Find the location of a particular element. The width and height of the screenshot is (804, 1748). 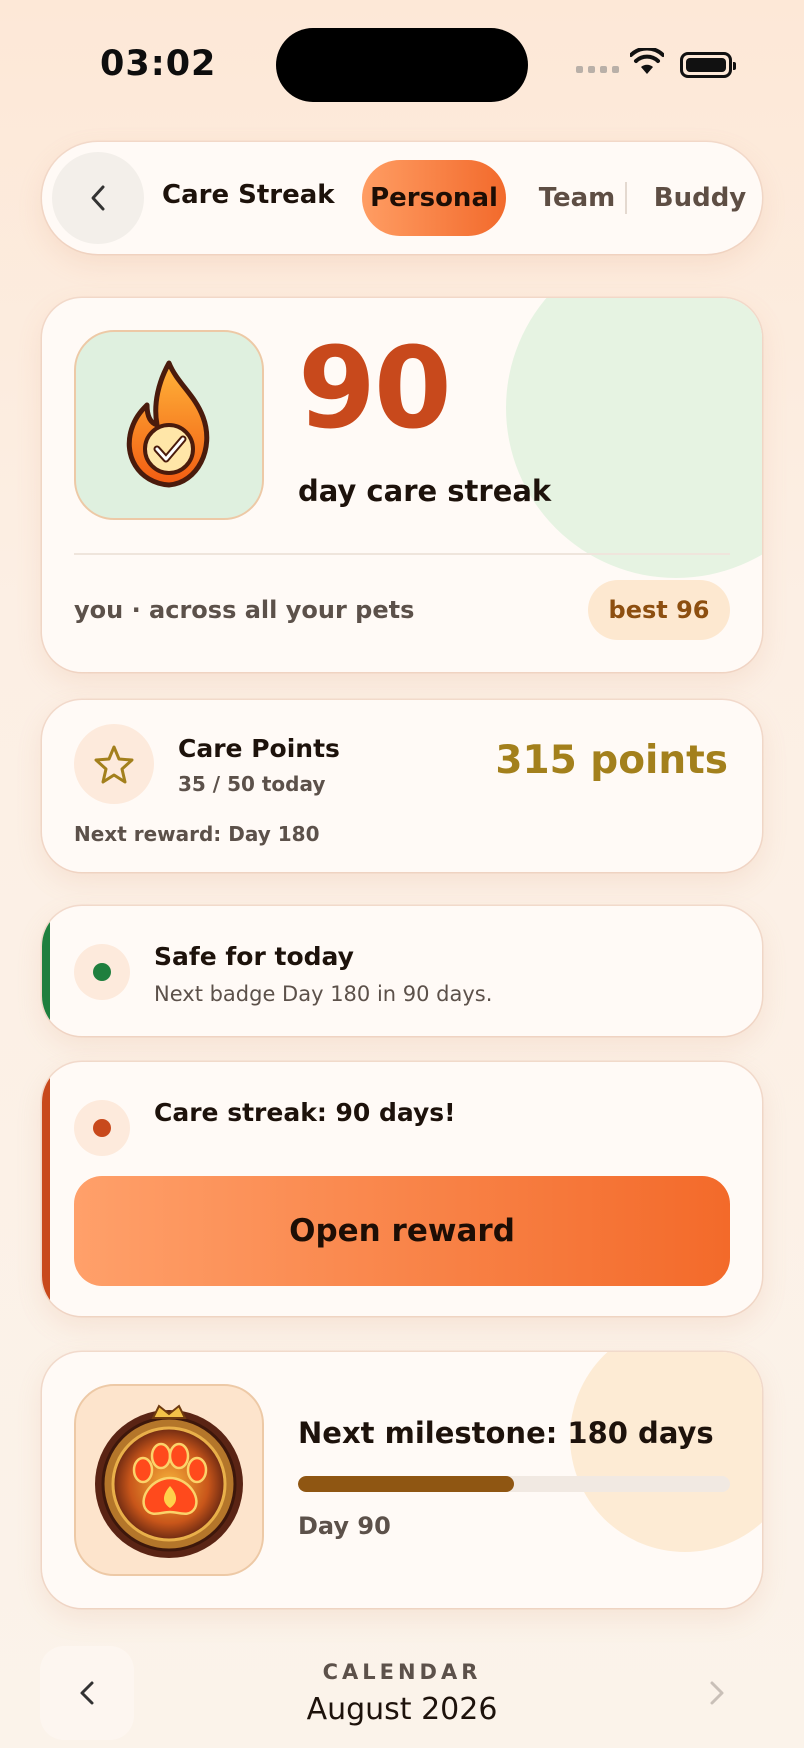

streak-alert-card: Care streak: 90 days! Open reward is located at coordinates (402, 1189).